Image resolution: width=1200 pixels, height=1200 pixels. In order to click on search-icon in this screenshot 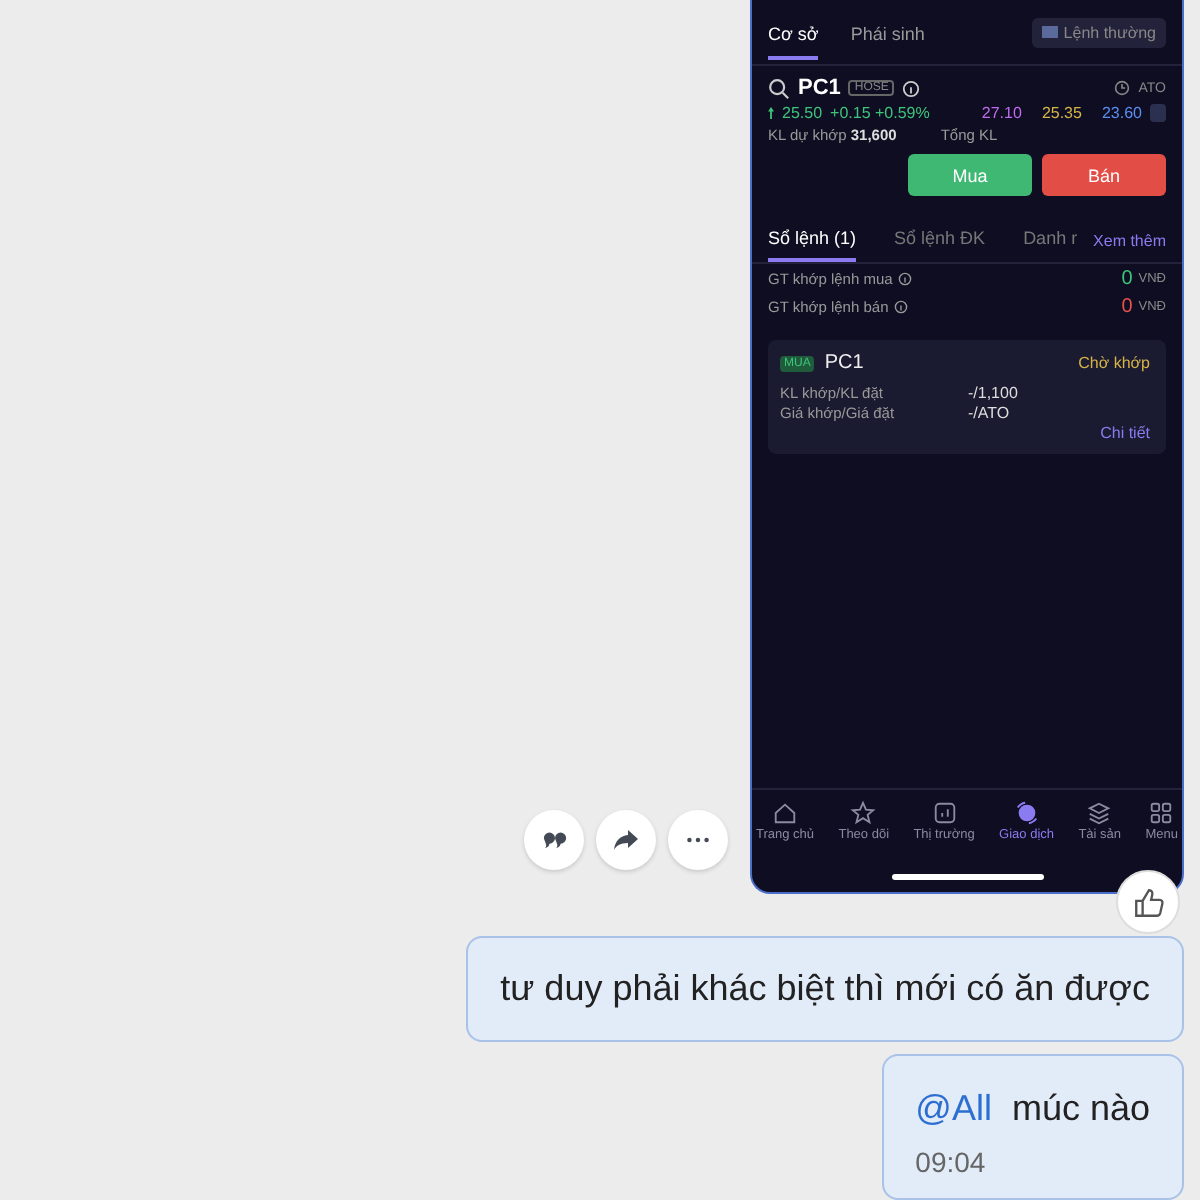, I will do `click(779, 88)`.